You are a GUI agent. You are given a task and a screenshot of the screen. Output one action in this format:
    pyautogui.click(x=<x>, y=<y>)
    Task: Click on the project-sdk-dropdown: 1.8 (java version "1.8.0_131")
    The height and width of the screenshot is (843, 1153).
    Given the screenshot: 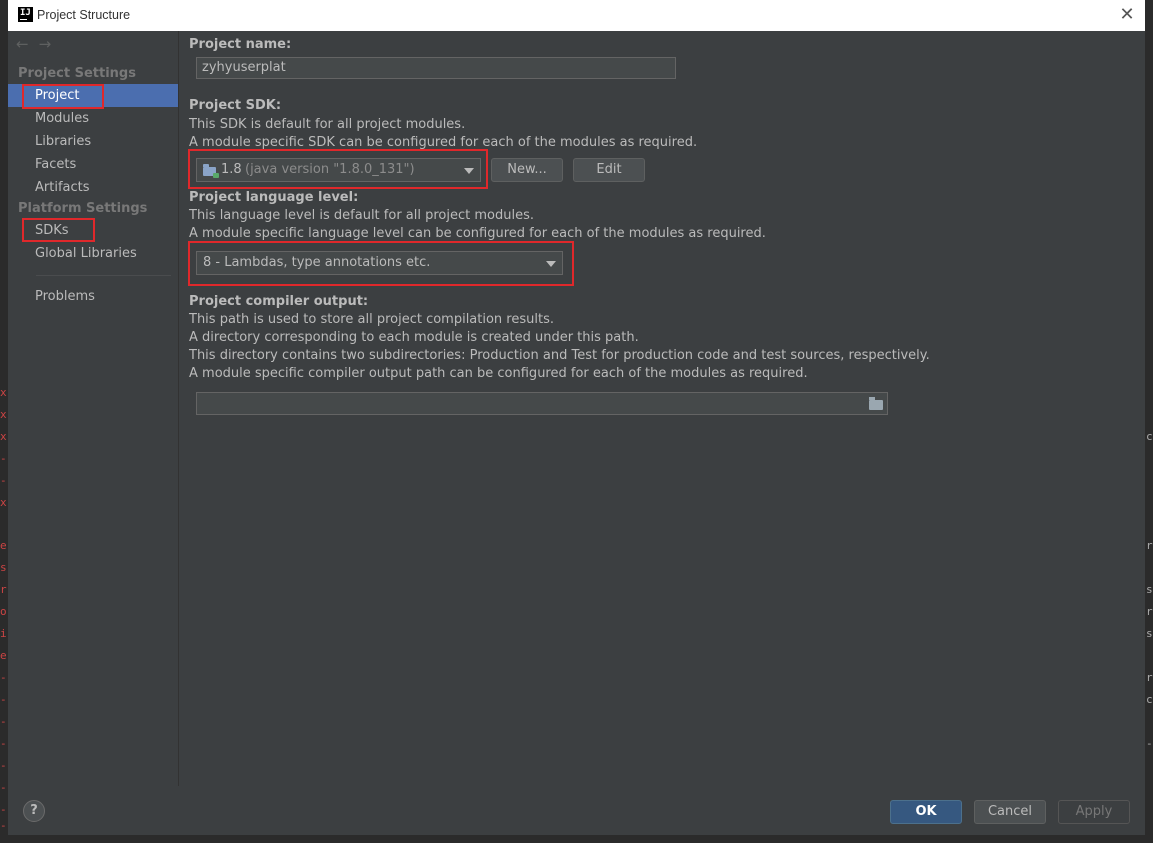 What is the action you would take?
    pyautogui.click(x=338, y=170)
    